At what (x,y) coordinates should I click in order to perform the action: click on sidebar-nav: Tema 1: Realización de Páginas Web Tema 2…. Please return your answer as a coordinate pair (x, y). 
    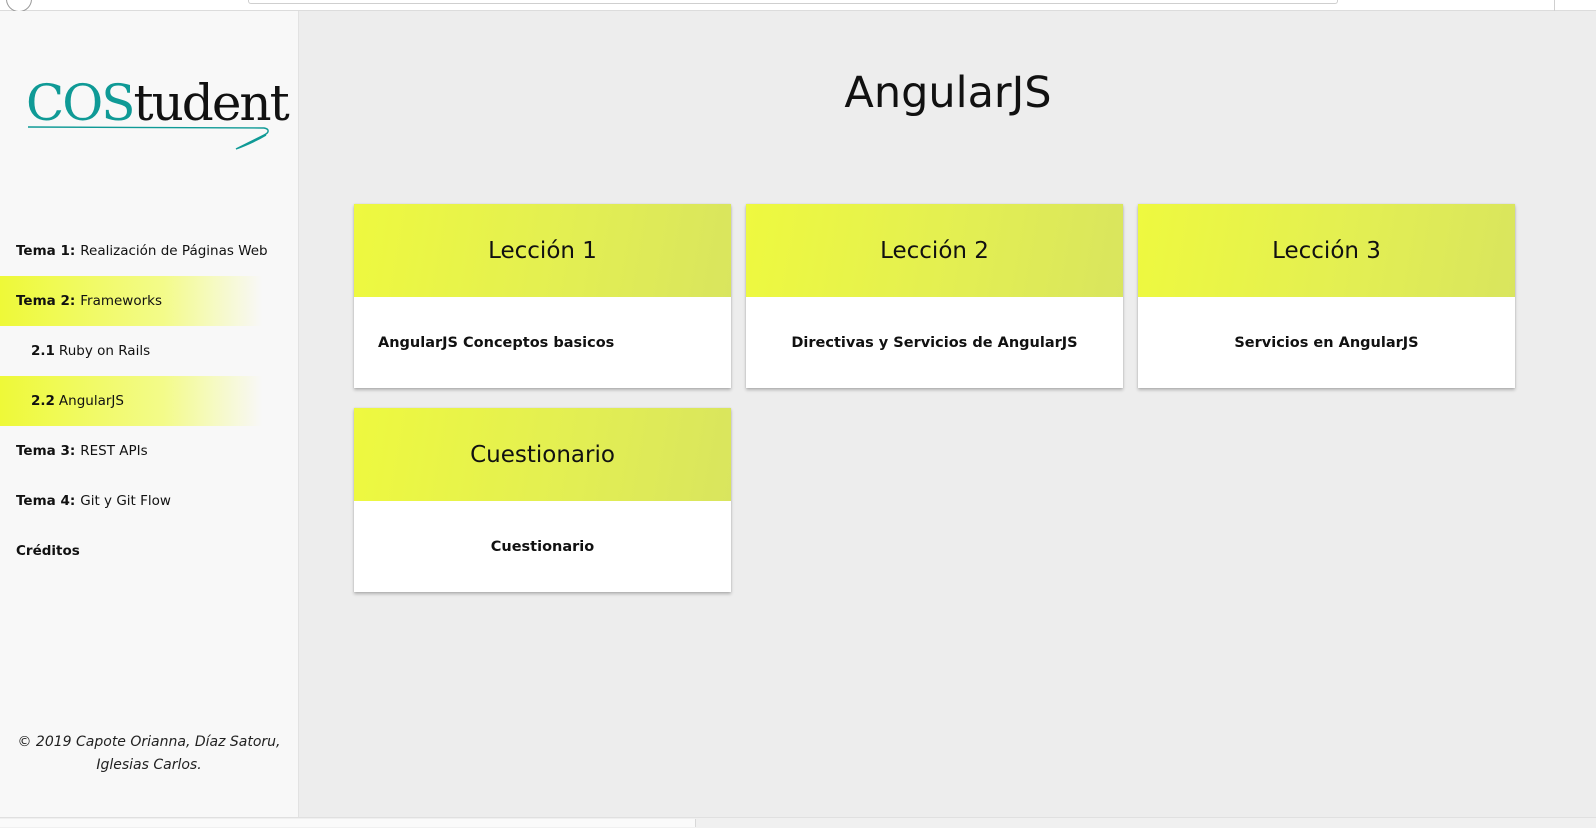
    Looking at the image, I should click on (149, 401).